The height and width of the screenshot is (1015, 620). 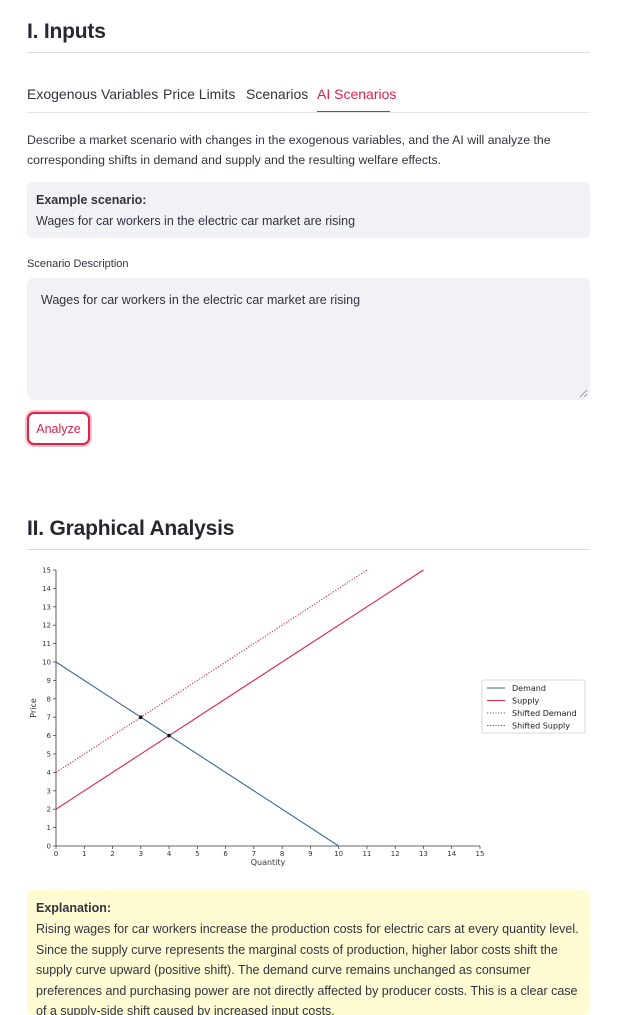 I want to click on x-tick-label: 1, so click(x=84, y=854).